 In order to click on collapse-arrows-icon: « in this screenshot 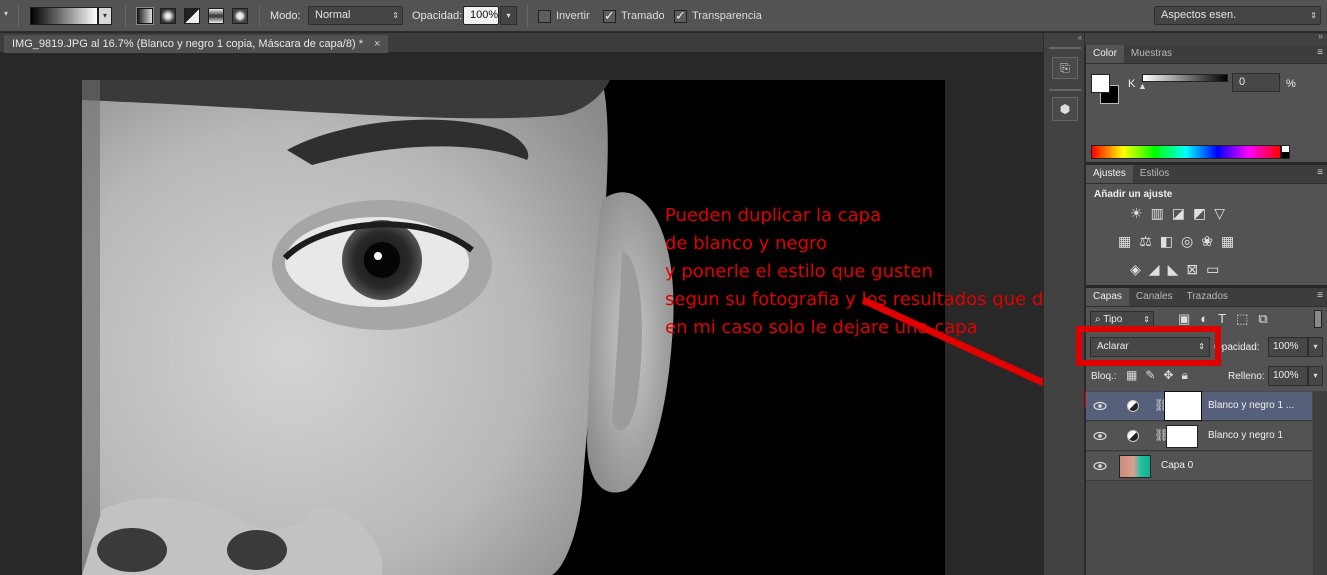, I will do `click(1065, 38)`.